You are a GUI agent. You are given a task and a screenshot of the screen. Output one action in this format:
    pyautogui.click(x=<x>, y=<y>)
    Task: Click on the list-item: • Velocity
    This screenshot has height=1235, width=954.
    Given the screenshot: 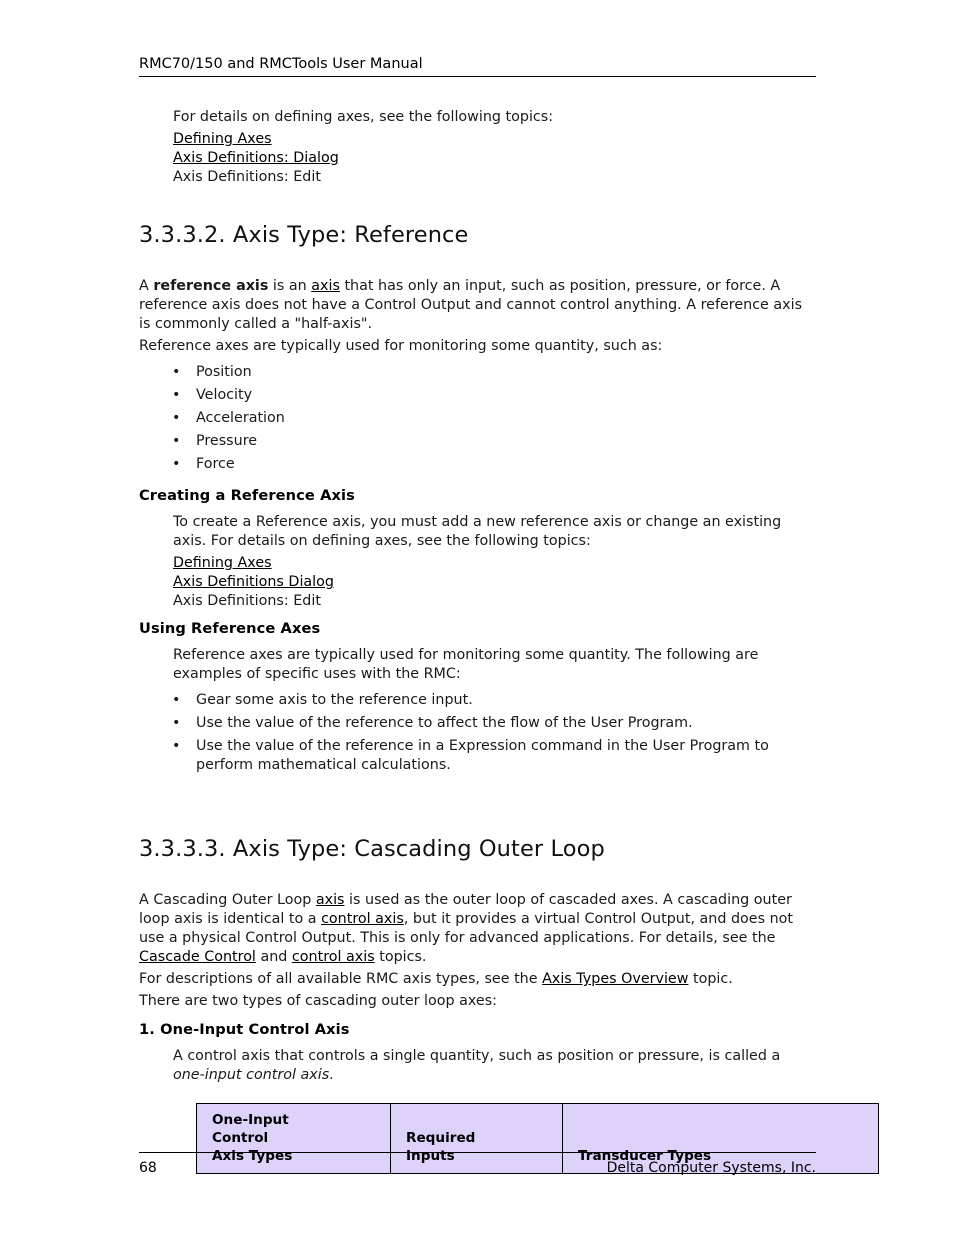 What is the action you would take?
    pyautogui.click(x=477, y=395)
    